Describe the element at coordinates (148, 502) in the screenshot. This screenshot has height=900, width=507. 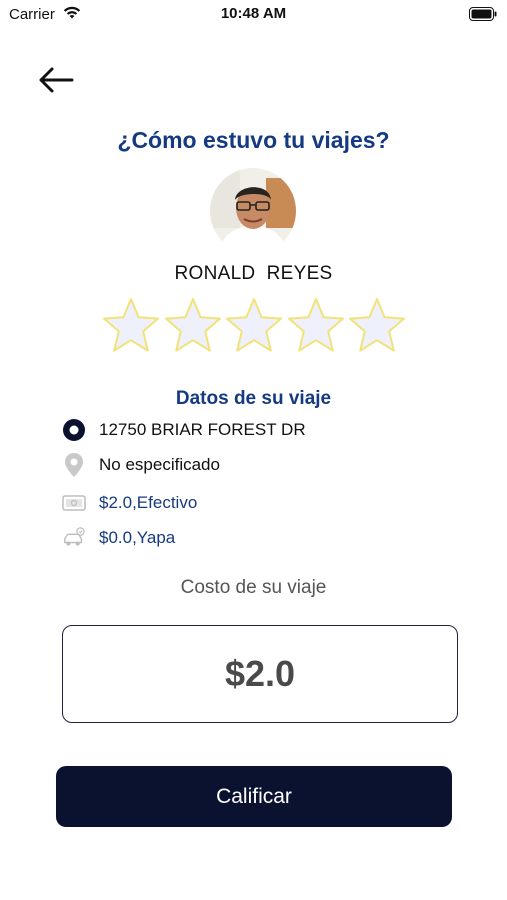
I see `payment-info: $2.0,Efectivo` at that location.